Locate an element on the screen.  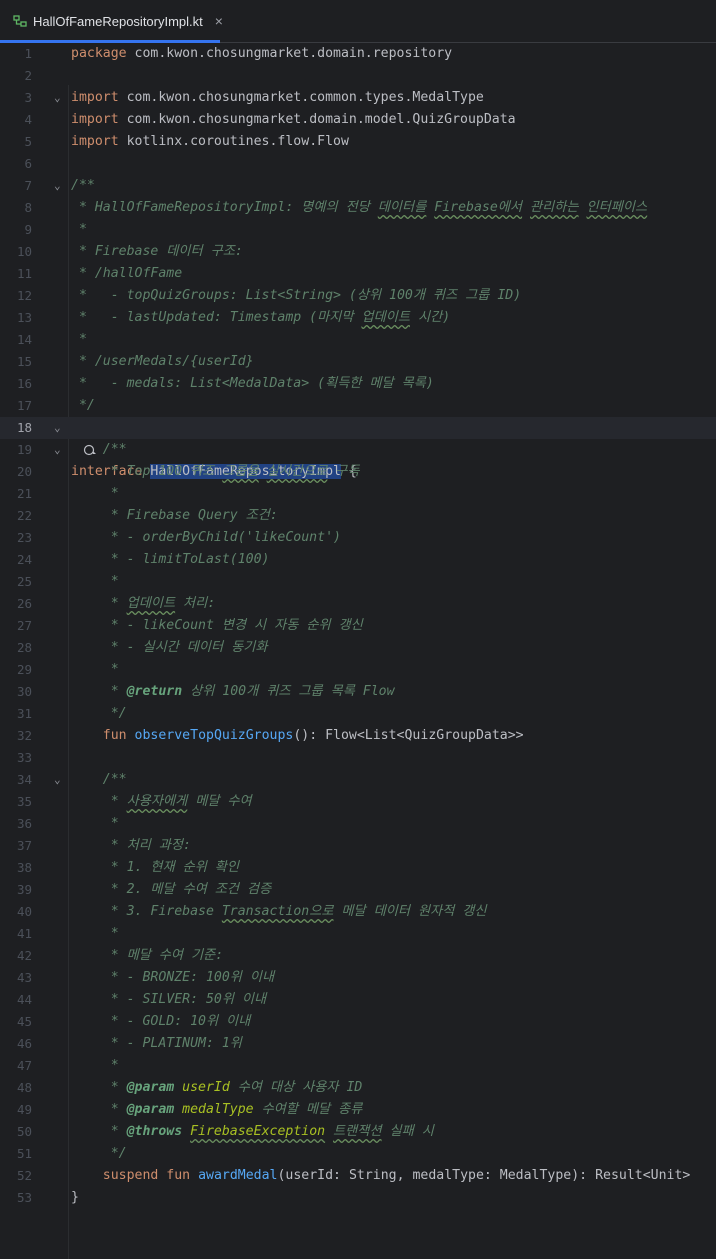
code-line: 30 * @return 상위 100개 퀴즈 그룹 목록 Flow is located at coordinates (358, 692).